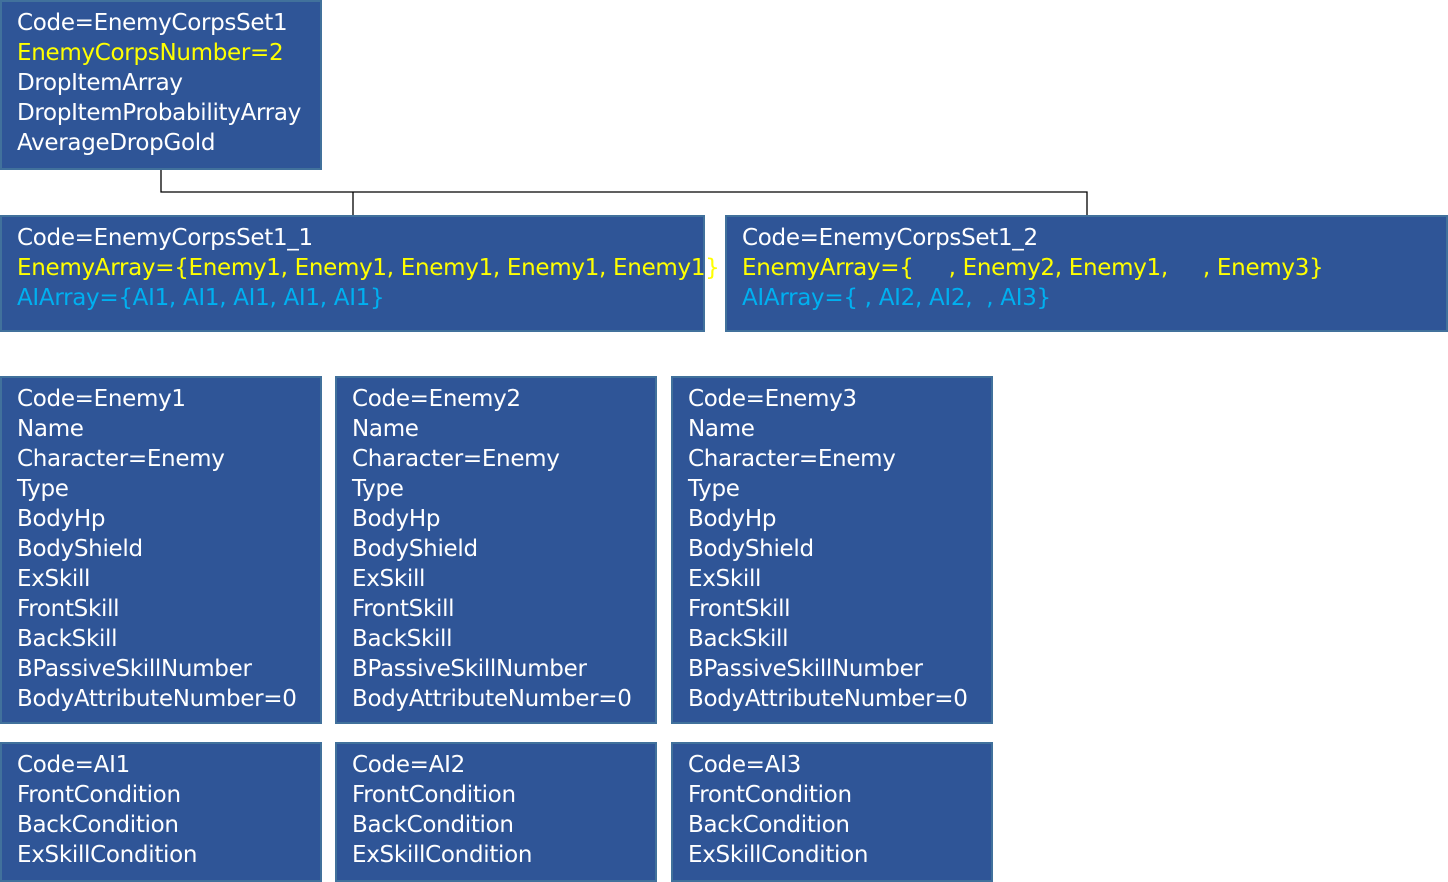 The image size is (1448, 882). I want to click on sub-set-line: AIArray={ , AI2, AI2, , AI3}, so click(896, 298).